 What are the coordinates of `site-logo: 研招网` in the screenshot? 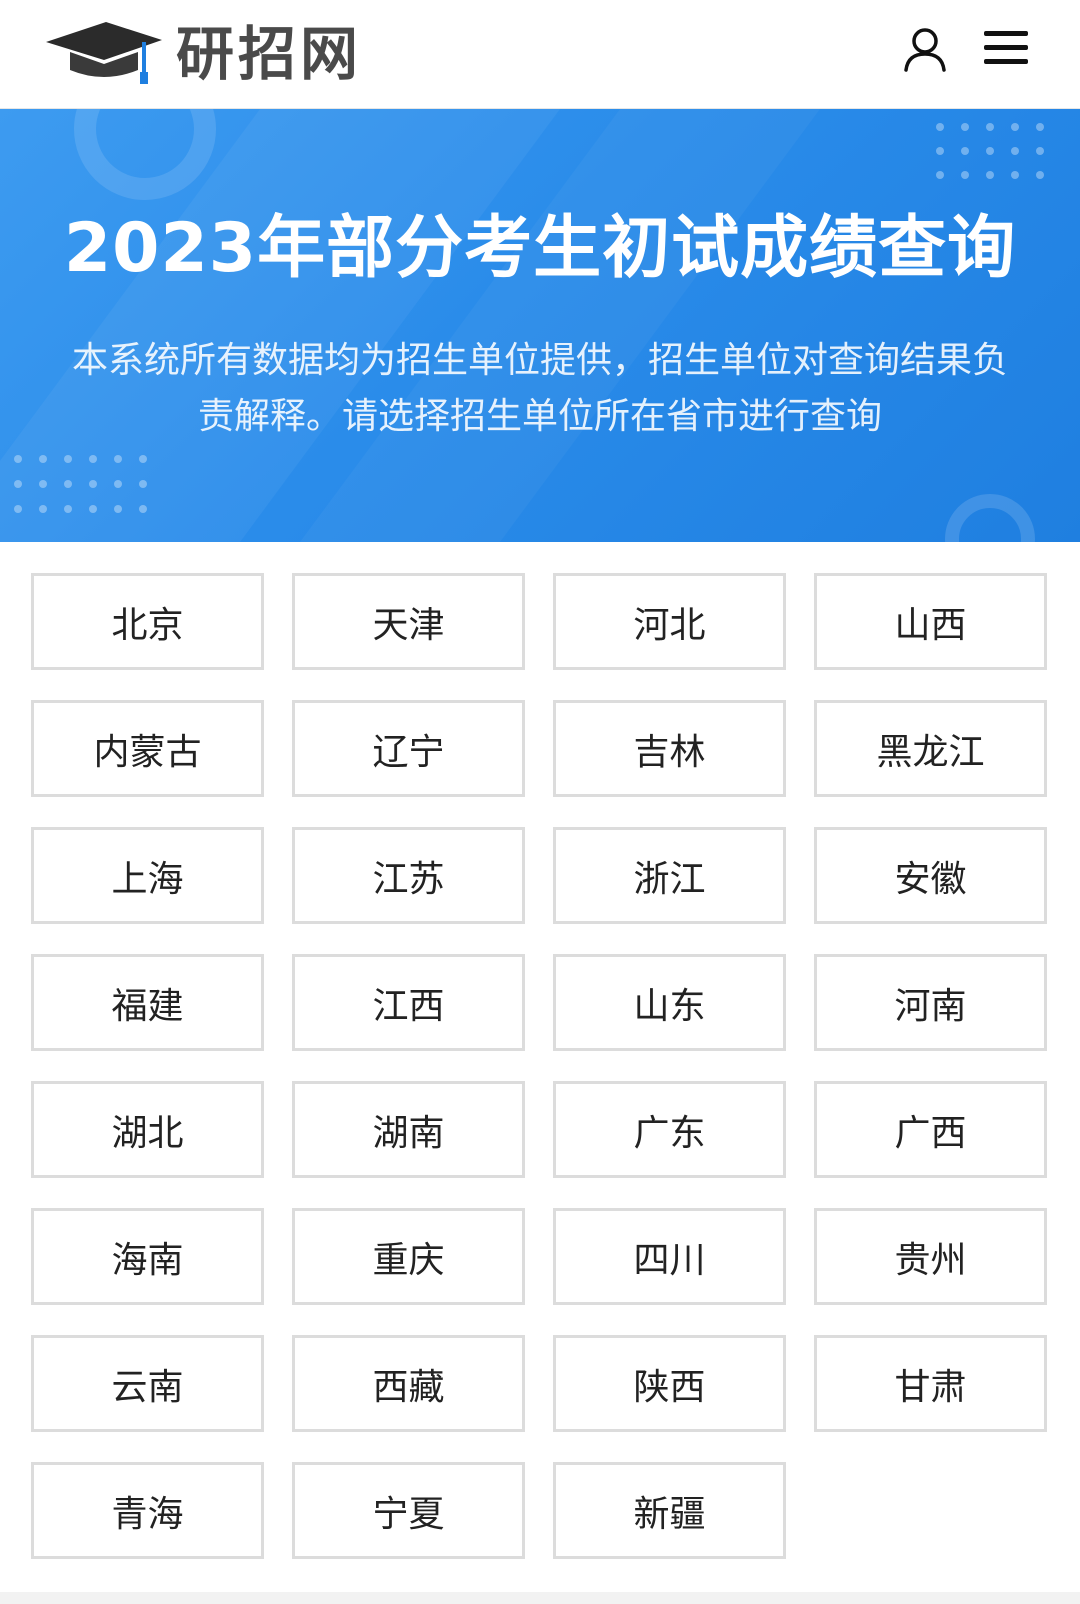 It's located at (204, 54).